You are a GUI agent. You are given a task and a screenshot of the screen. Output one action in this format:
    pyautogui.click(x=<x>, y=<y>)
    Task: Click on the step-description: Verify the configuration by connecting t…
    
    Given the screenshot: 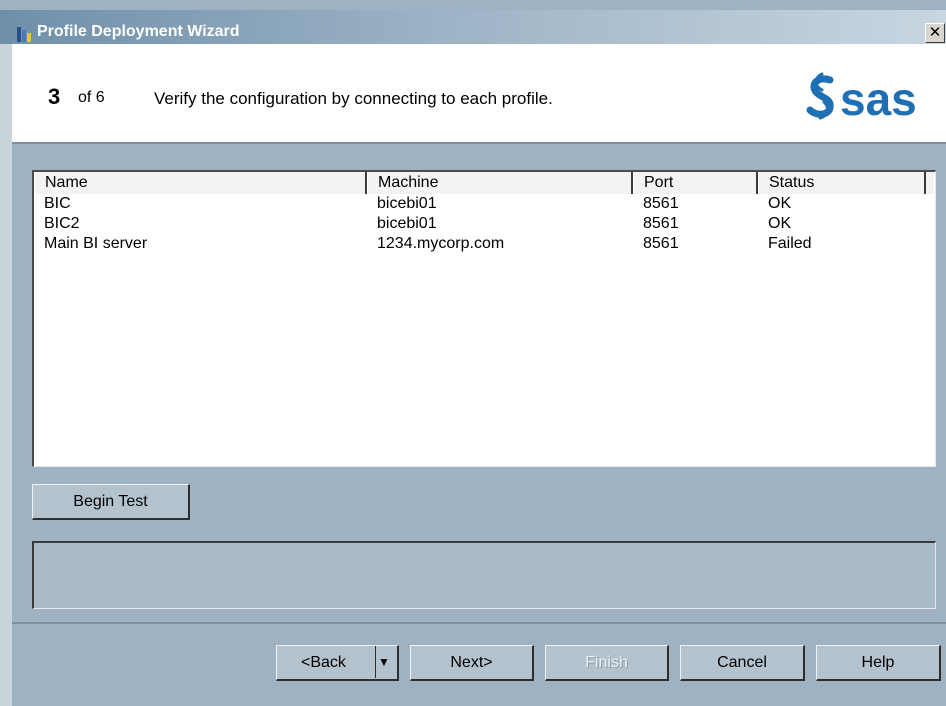 What is the action you would take?
    pyautogui.click(x=353, y=98)
    